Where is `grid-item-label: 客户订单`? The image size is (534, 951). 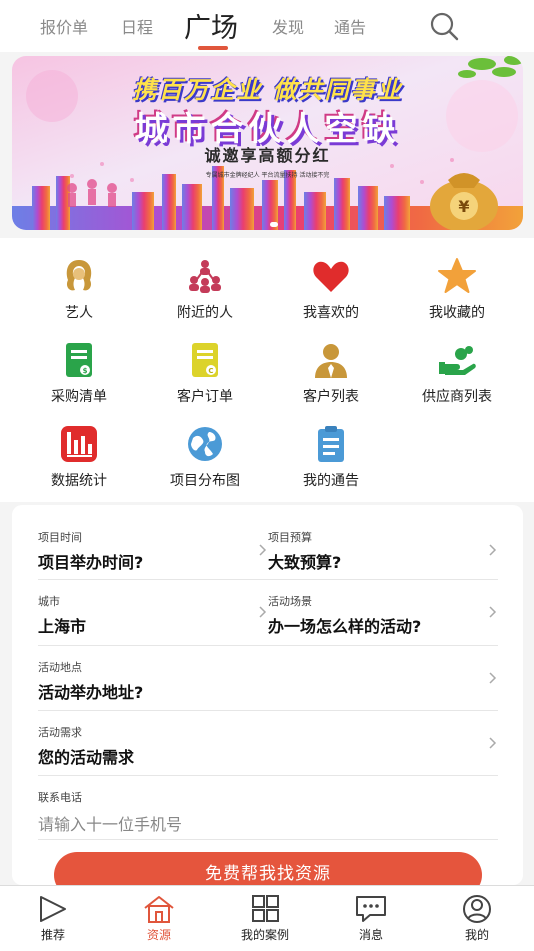
grid-item-label: 客户订单 is located at coordinates (205, 397).